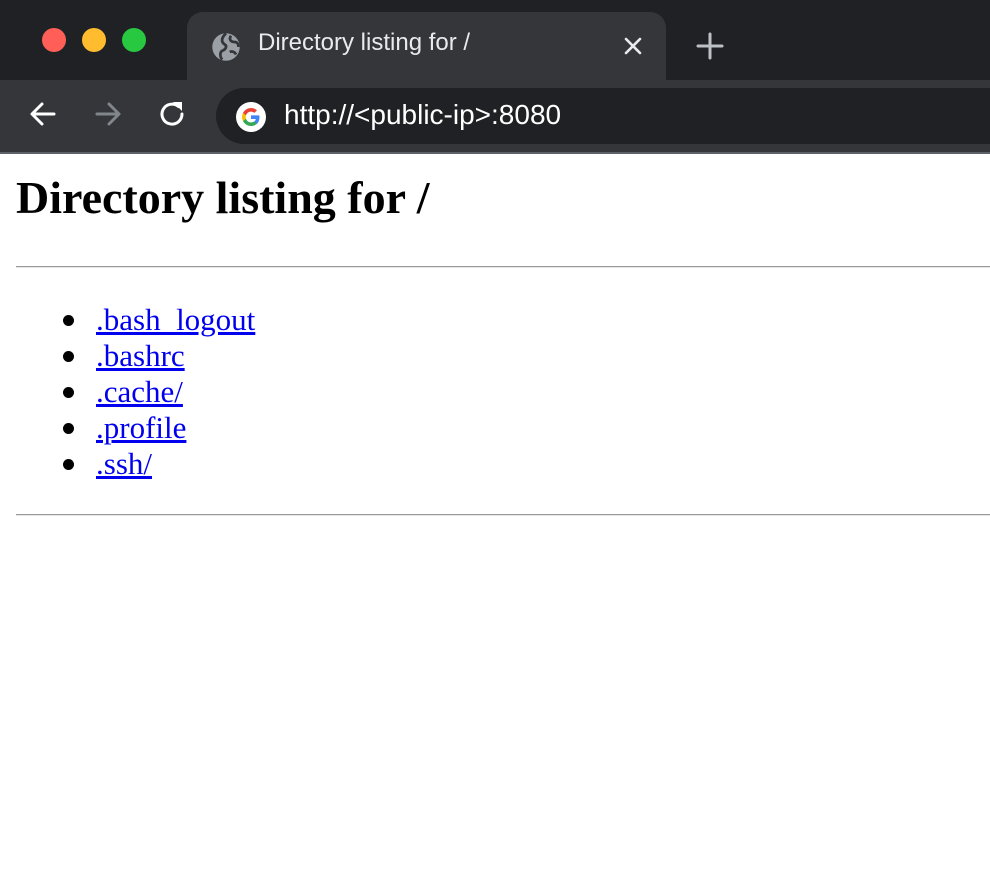  I want to click on arrow-right-icon, so click(108, 114).